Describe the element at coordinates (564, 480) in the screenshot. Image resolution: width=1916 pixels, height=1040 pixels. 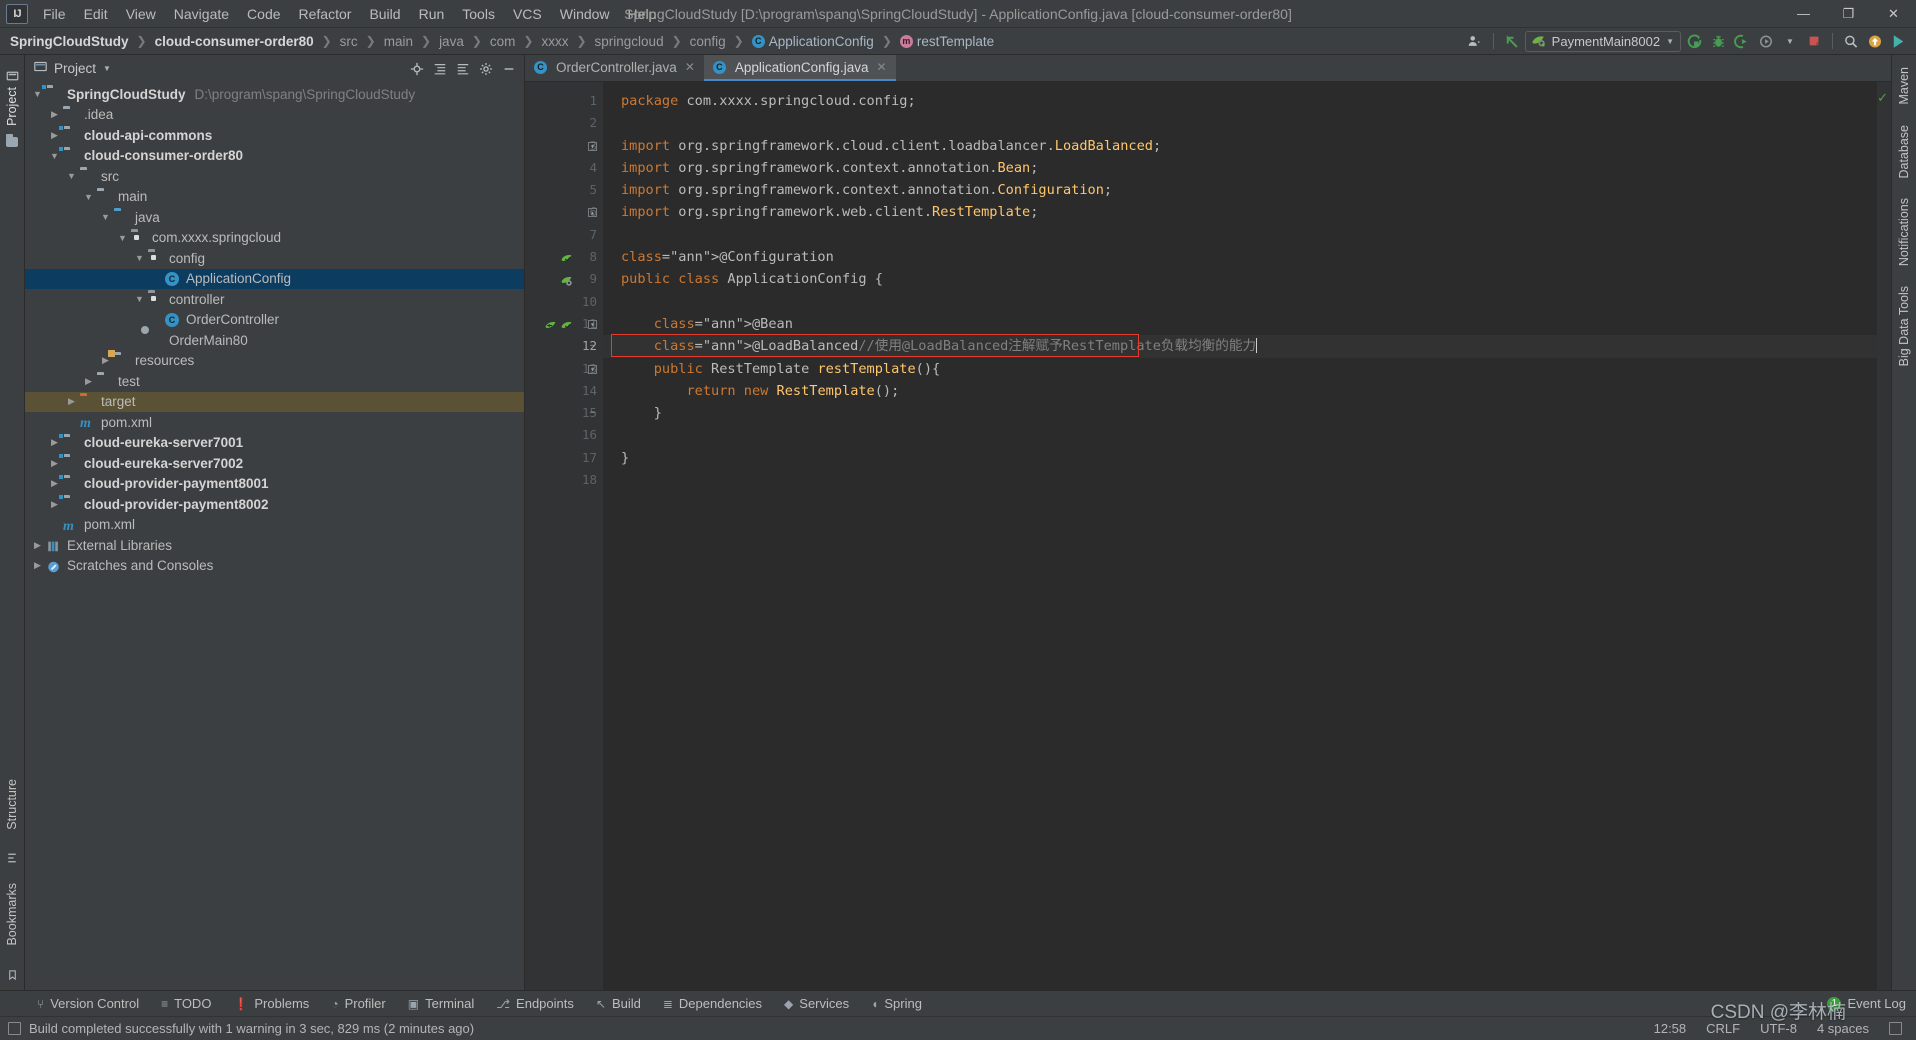
I see `gutter-line-18: 18` at that location.